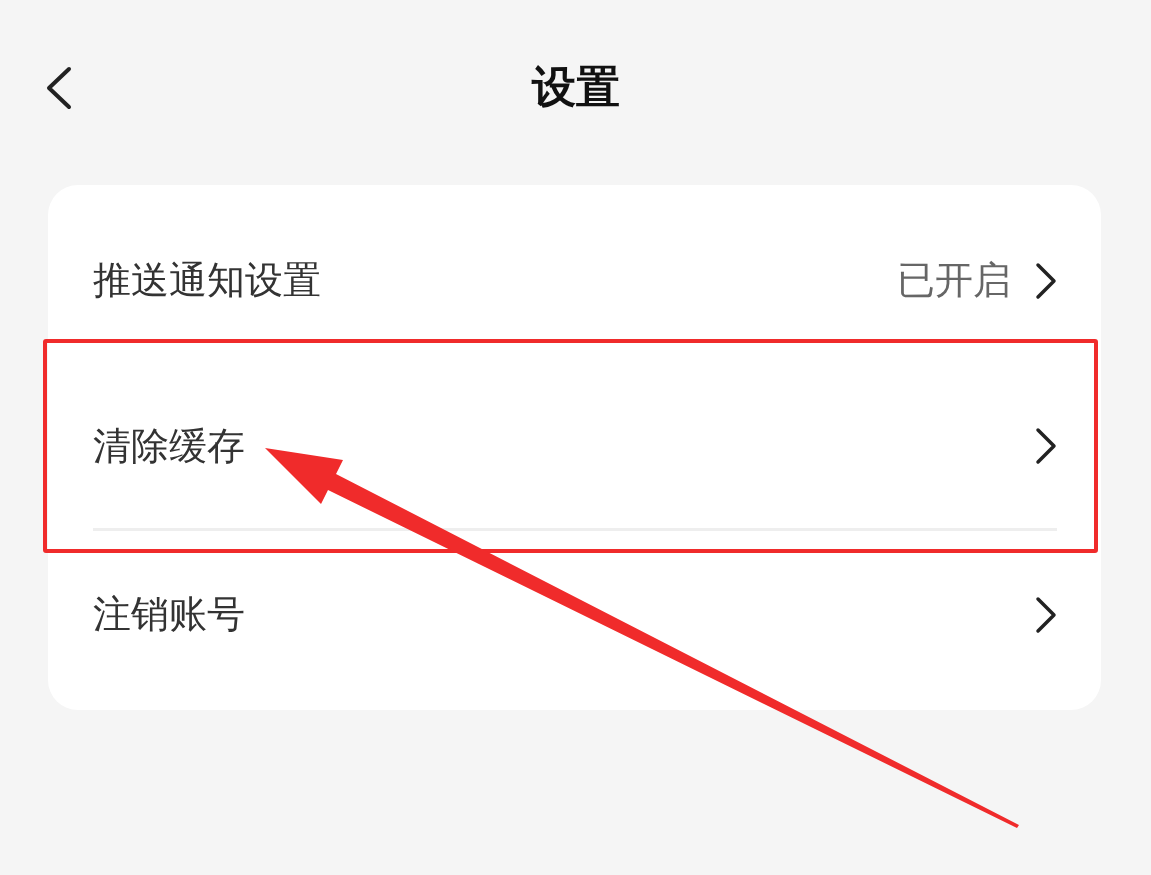  Describe the element at coordinates (954, 280) in the screenshot. I see `setting-value: 已开启` at that location.